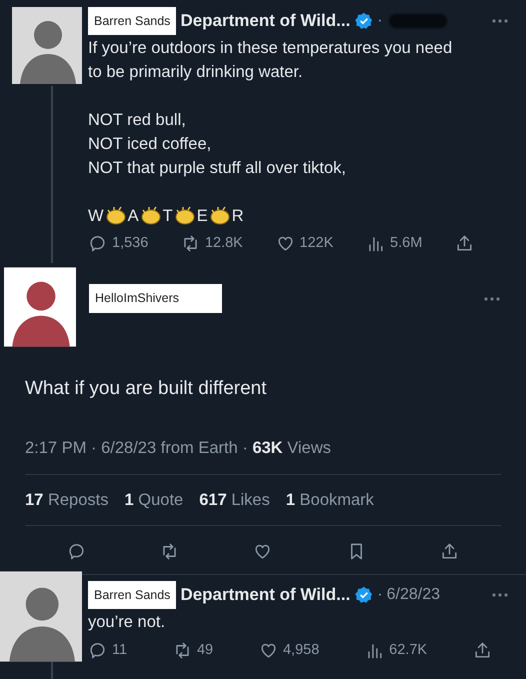 The image size is (526, 679). I want to click on stat-link: 1 Quote, so click(154, 500).